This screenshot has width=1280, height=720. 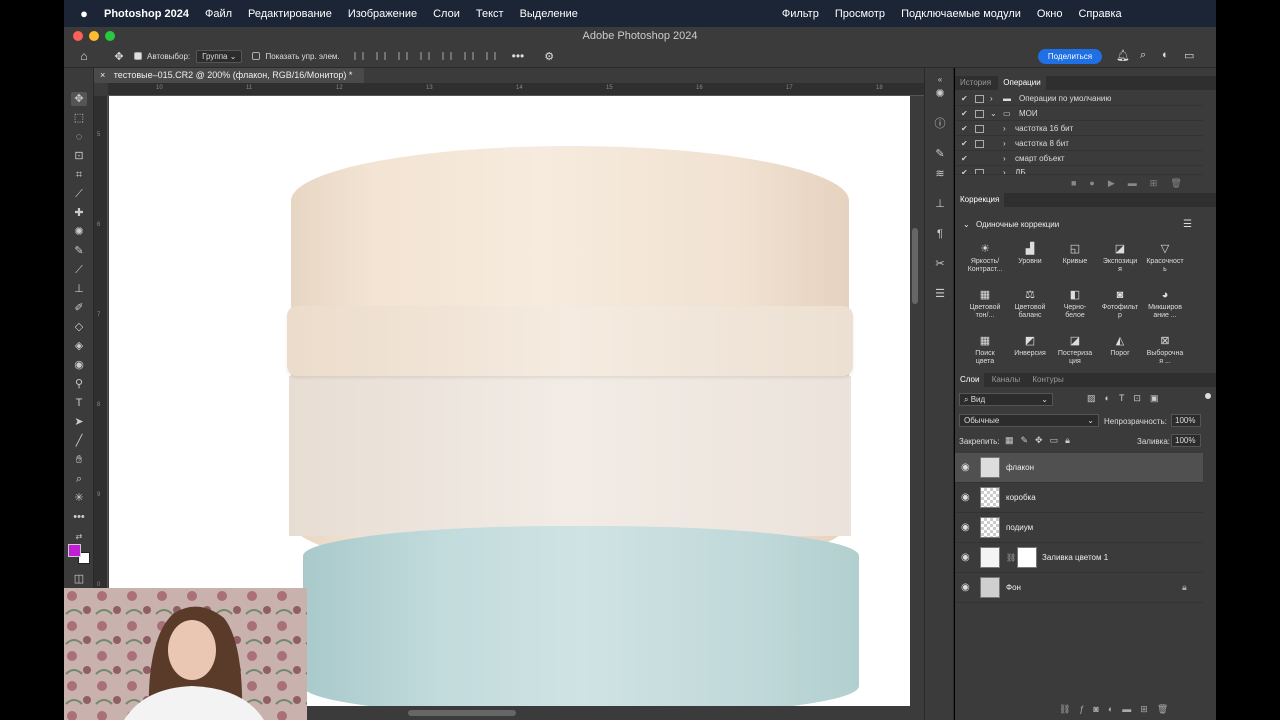 I want to click on layer-bottom-controls: ⛓ƒ◙◐▬⊞🗑︎, so click(x=1118, y=709).